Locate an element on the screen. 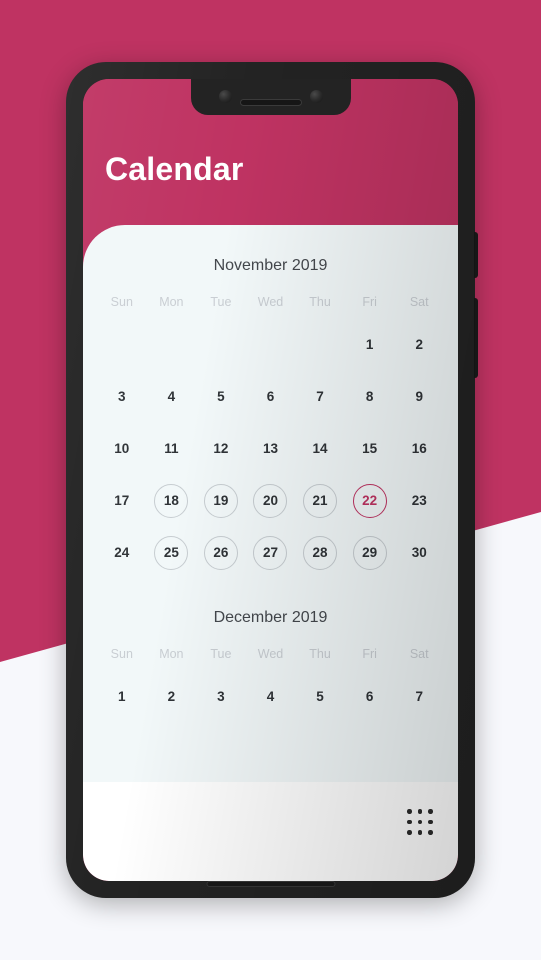  day-number: 19 is located at coordinates (220, 501).